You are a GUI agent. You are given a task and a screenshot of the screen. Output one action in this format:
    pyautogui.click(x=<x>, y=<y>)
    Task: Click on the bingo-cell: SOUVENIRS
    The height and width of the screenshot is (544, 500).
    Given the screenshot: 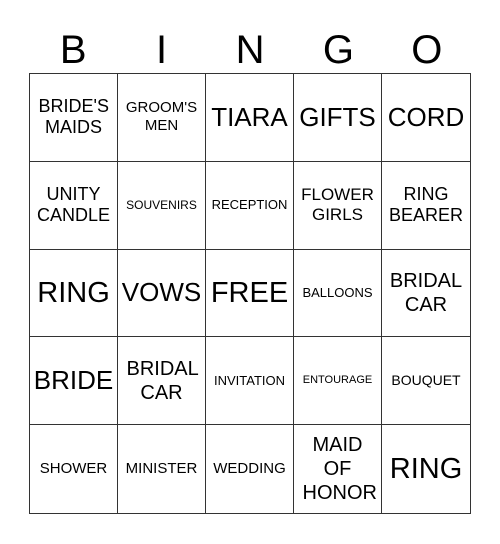 What is the action you would take?
    pyautogui.click(x=162, y=205)
    